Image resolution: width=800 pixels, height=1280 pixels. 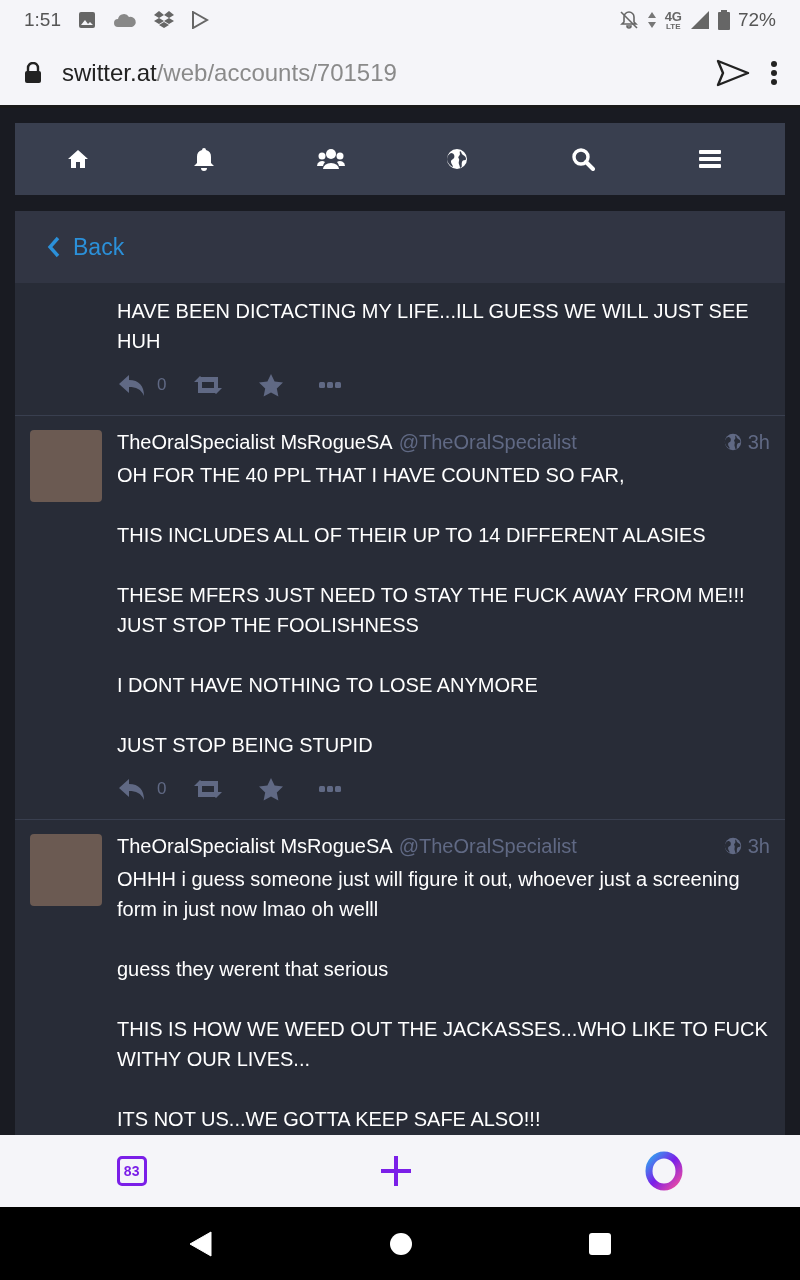 What do you see at coordinates (583, 159) in the screenshot?
I see `search-icon` at bounding box center [583, 159].